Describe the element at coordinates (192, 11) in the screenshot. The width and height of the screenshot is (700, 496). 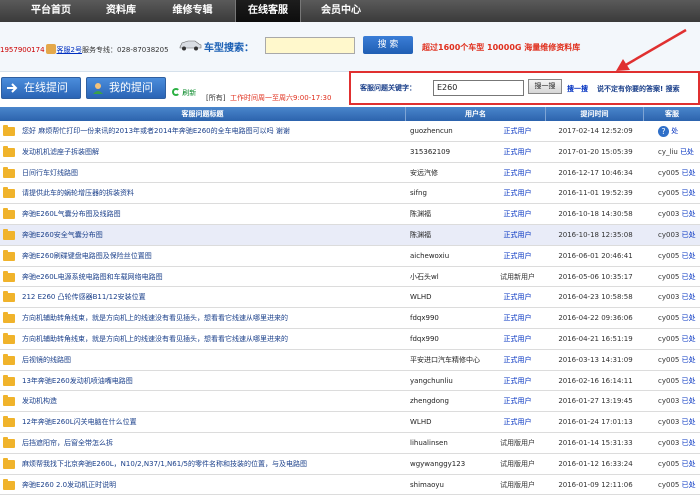
I see `nav-item-repair-album: 维修专辑` at that location.